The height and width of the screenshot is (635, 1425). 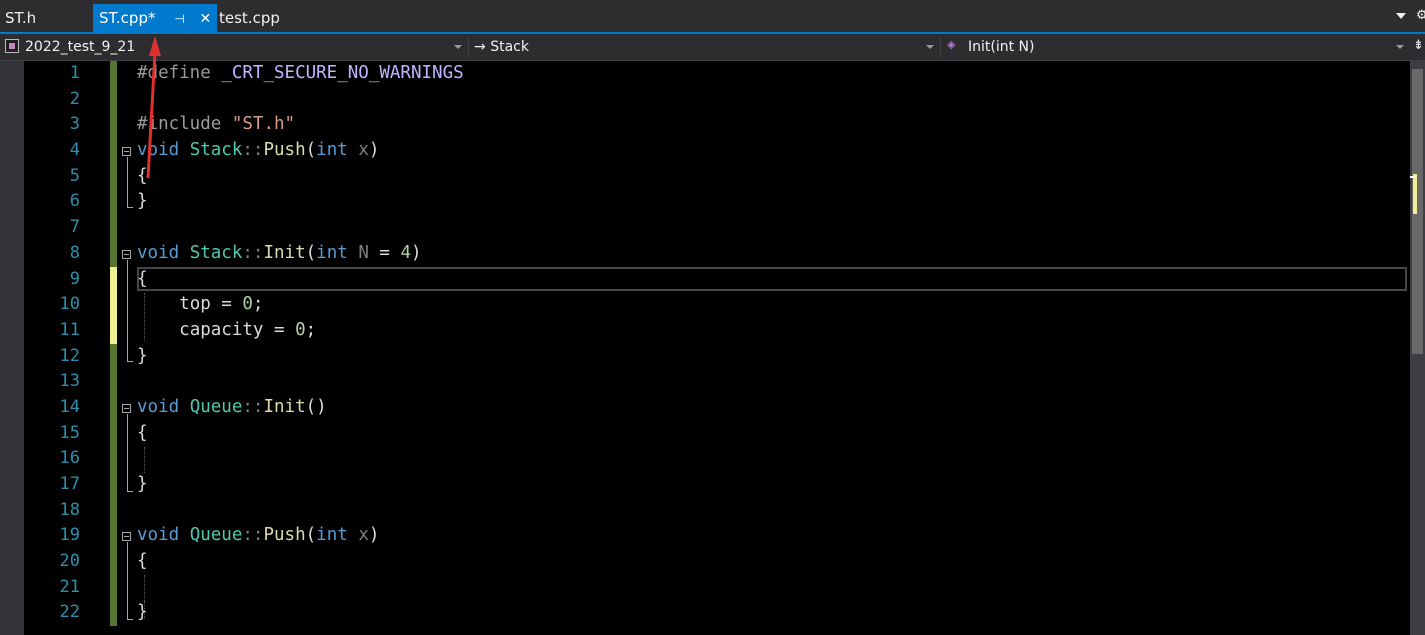 I want to click on line-number: 11, so click(x=69, y=329).